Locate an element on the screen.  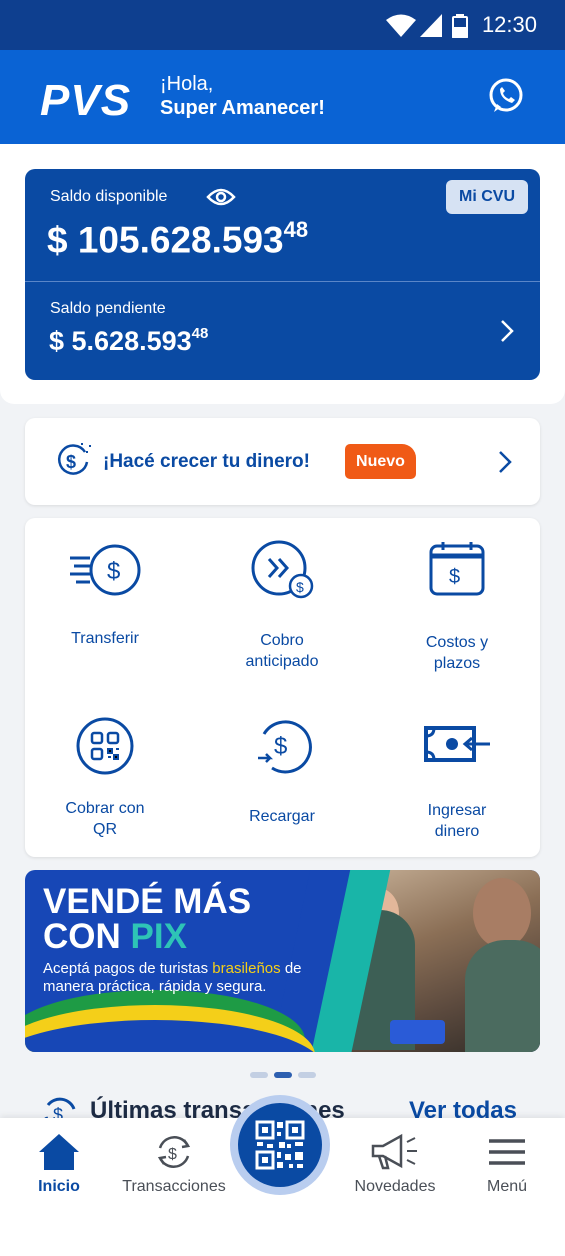
action-recargar: $ Recargar is located at coordinates (282, 771).